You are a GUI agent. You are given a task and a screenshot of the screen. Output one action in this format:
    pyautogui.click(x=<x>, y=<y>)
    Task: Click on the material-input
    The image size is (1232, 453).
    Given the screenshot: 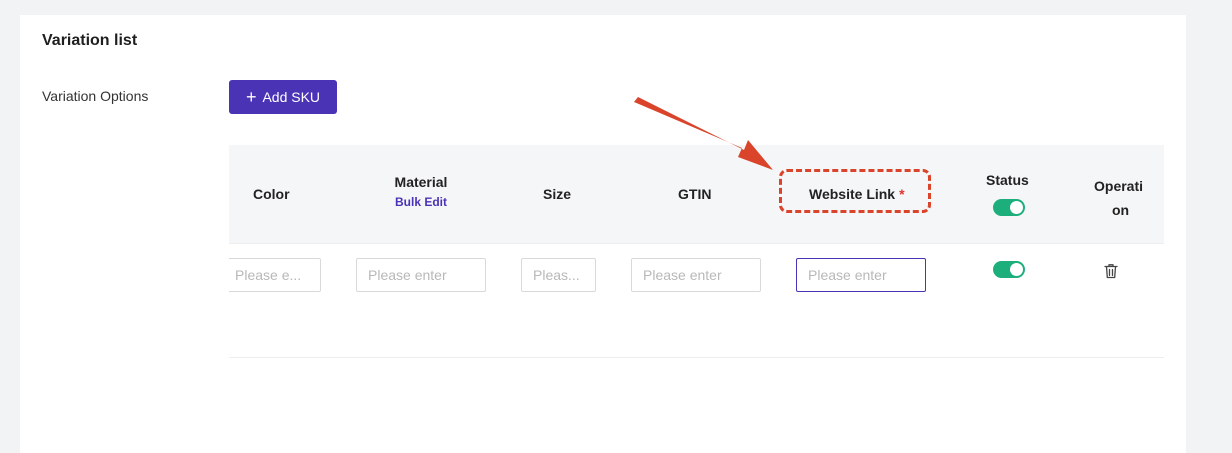 What is the action you would take?
    pyautogui.click(x=421, y=275)
    